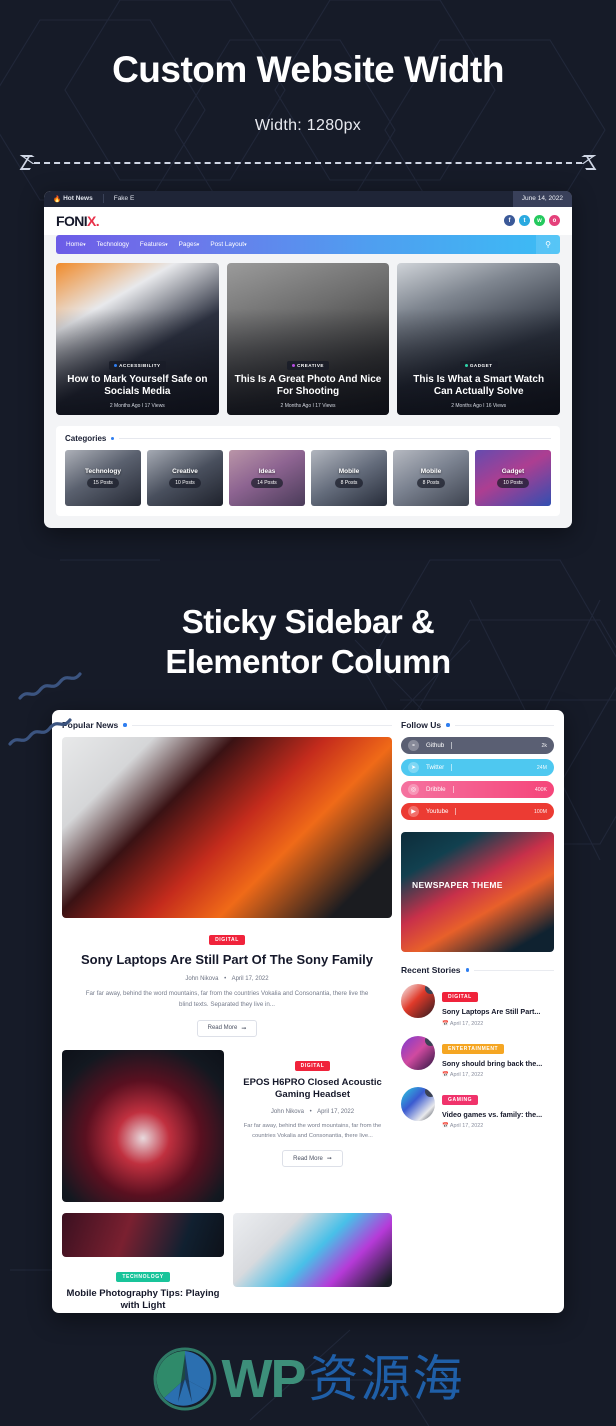  What do you see at coordinates (477, 892) in the screenshot?
I see `promo-banner: NEWSPAPER THEME` at bounding box center [477, 892].